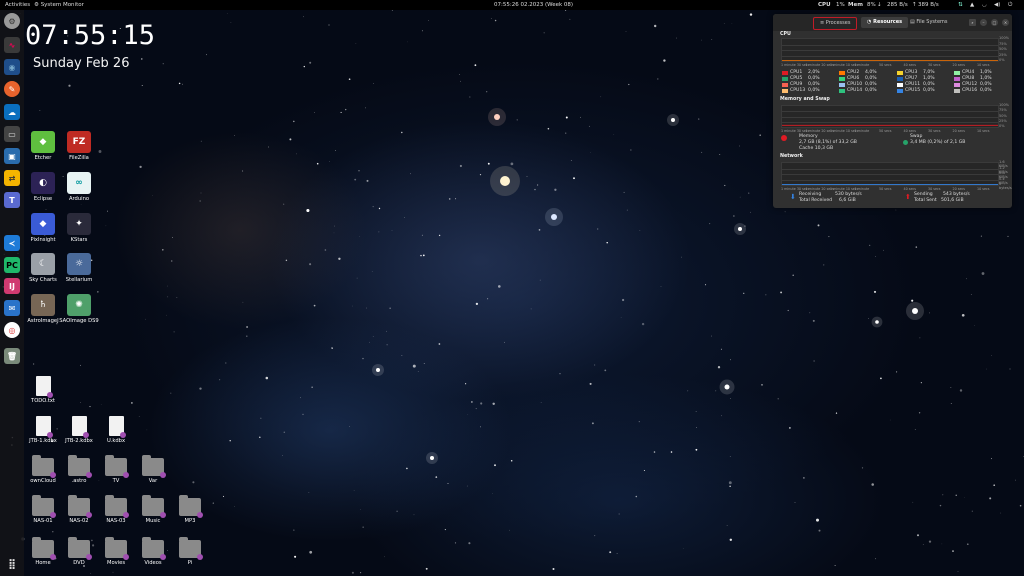 This screenshot has height=576, width=1024. What do you see at coordinates (12, 200) in the screenshot?
I see `teams-icon: T` at bounding box center [12, 200].